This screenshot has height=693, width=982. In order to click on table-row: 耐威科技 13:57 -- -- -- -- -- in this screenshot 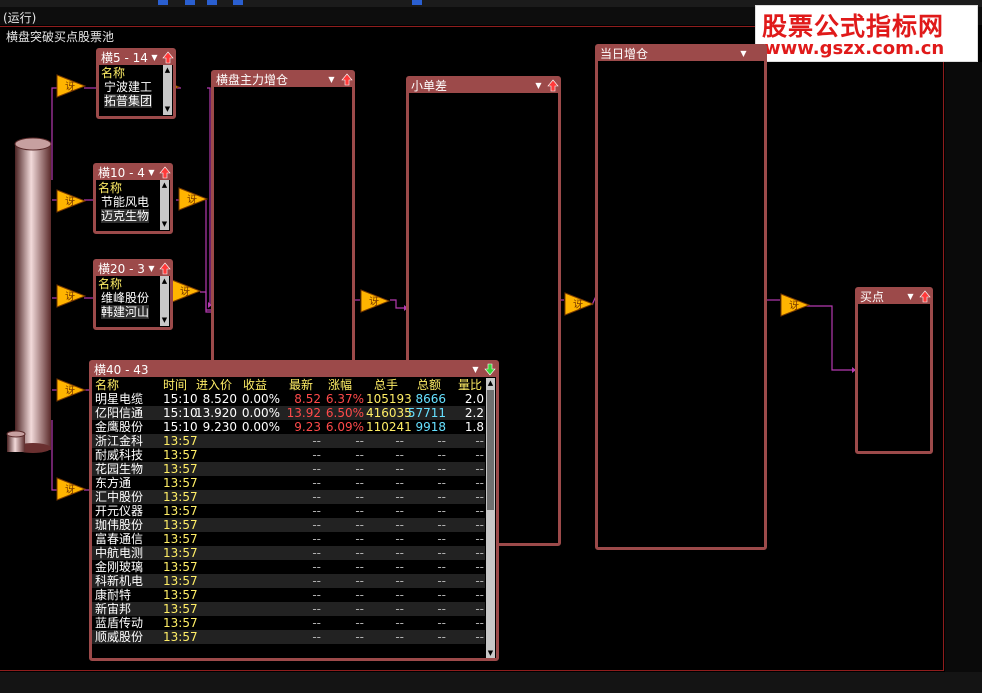, I will do `click(288, 455)`.